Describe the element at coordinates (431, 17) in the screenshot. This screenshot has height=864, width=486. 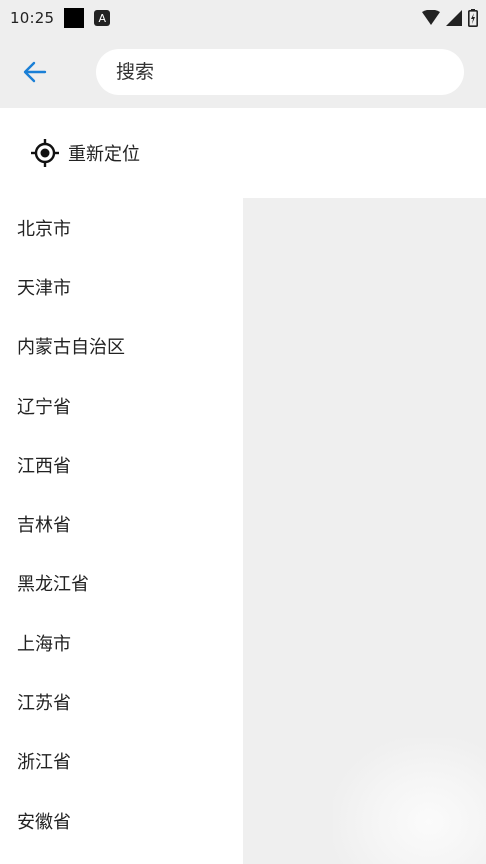
I see `wifi-icon` at that location.